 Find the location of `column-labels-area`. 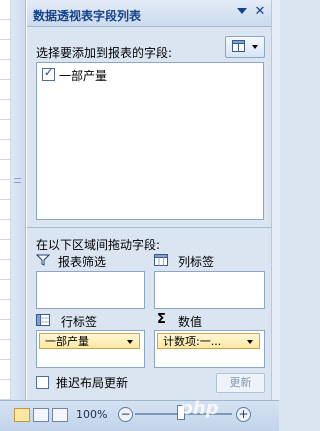

column-labels-area is located at coordinates (209, 290).